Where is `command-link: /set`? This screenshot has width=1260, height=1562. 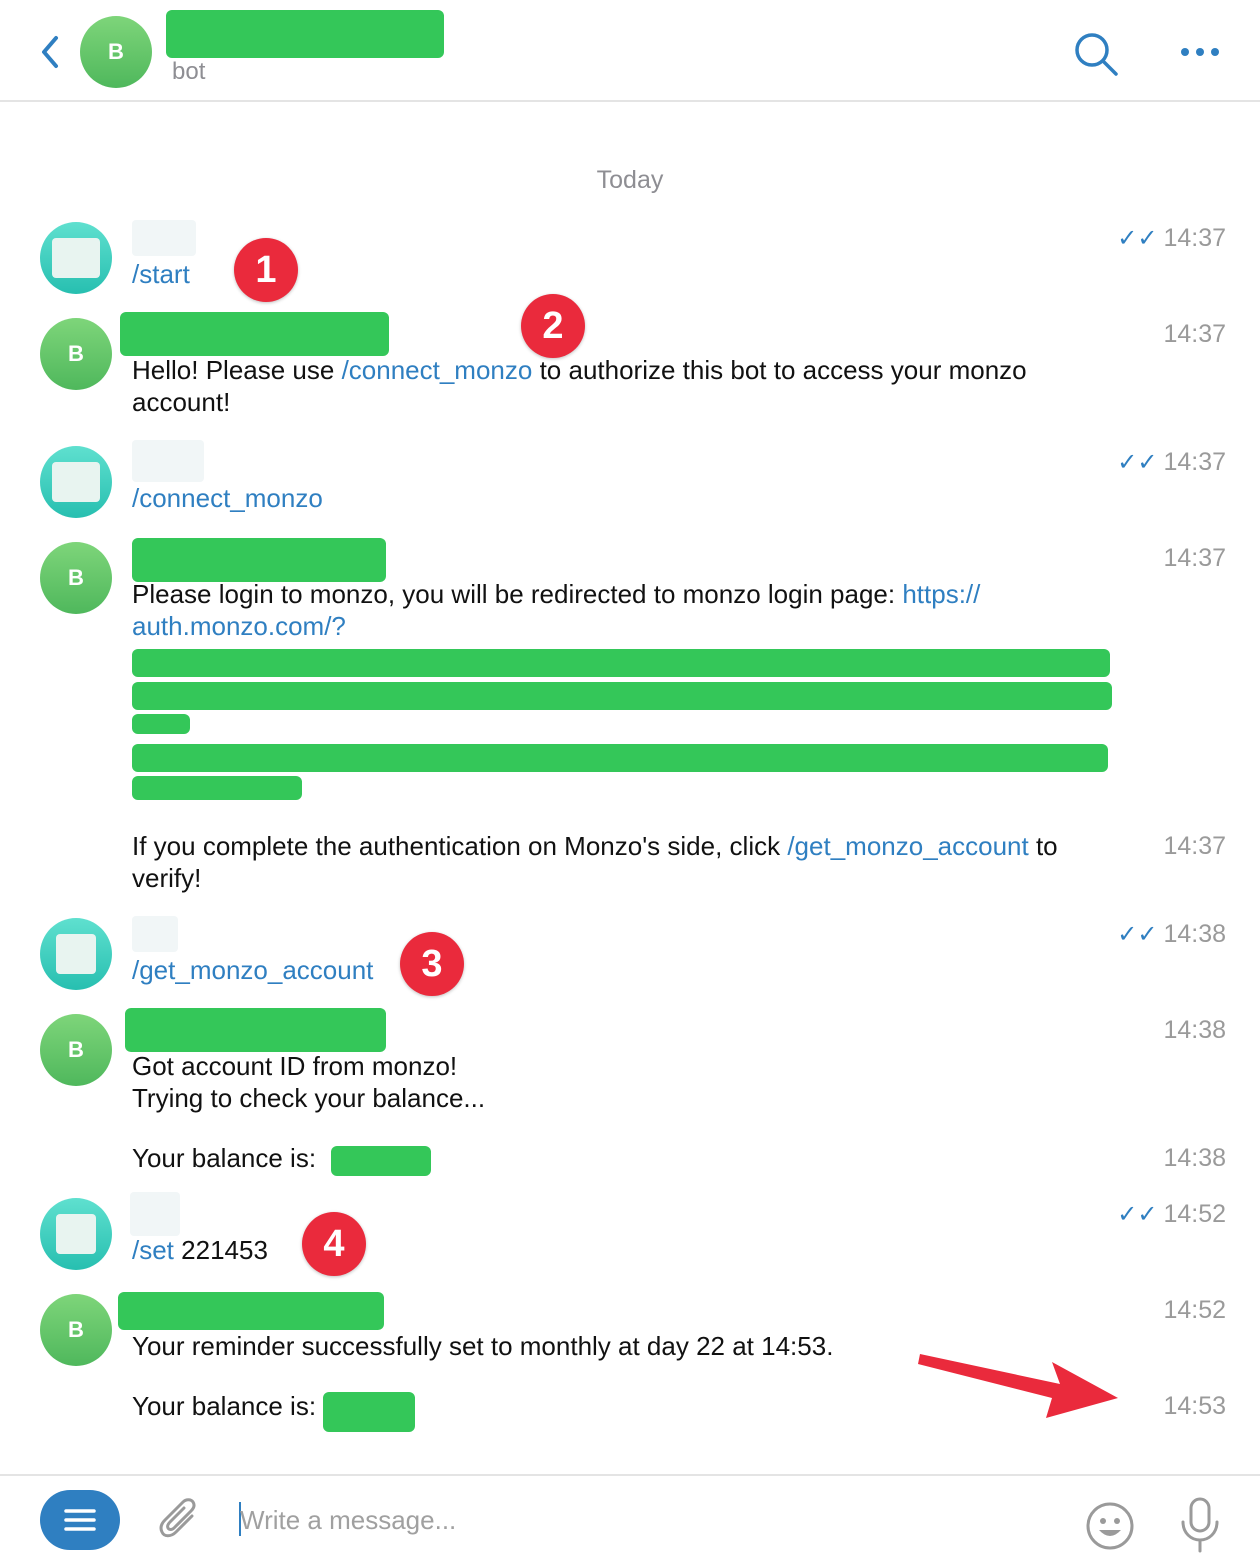 command-link: /set is located at coordinates (153, 1250).